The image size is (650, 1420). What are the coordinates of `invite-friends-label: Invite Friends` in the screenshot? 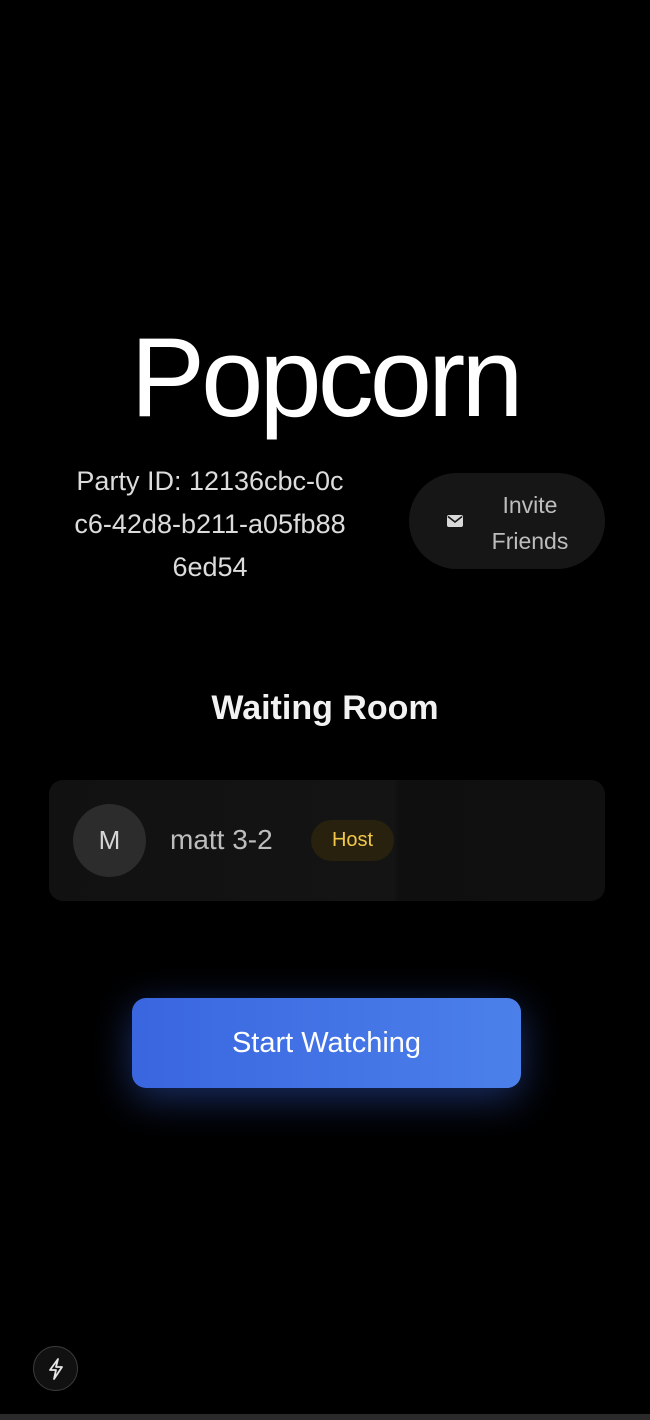 It's located at (530, 523).